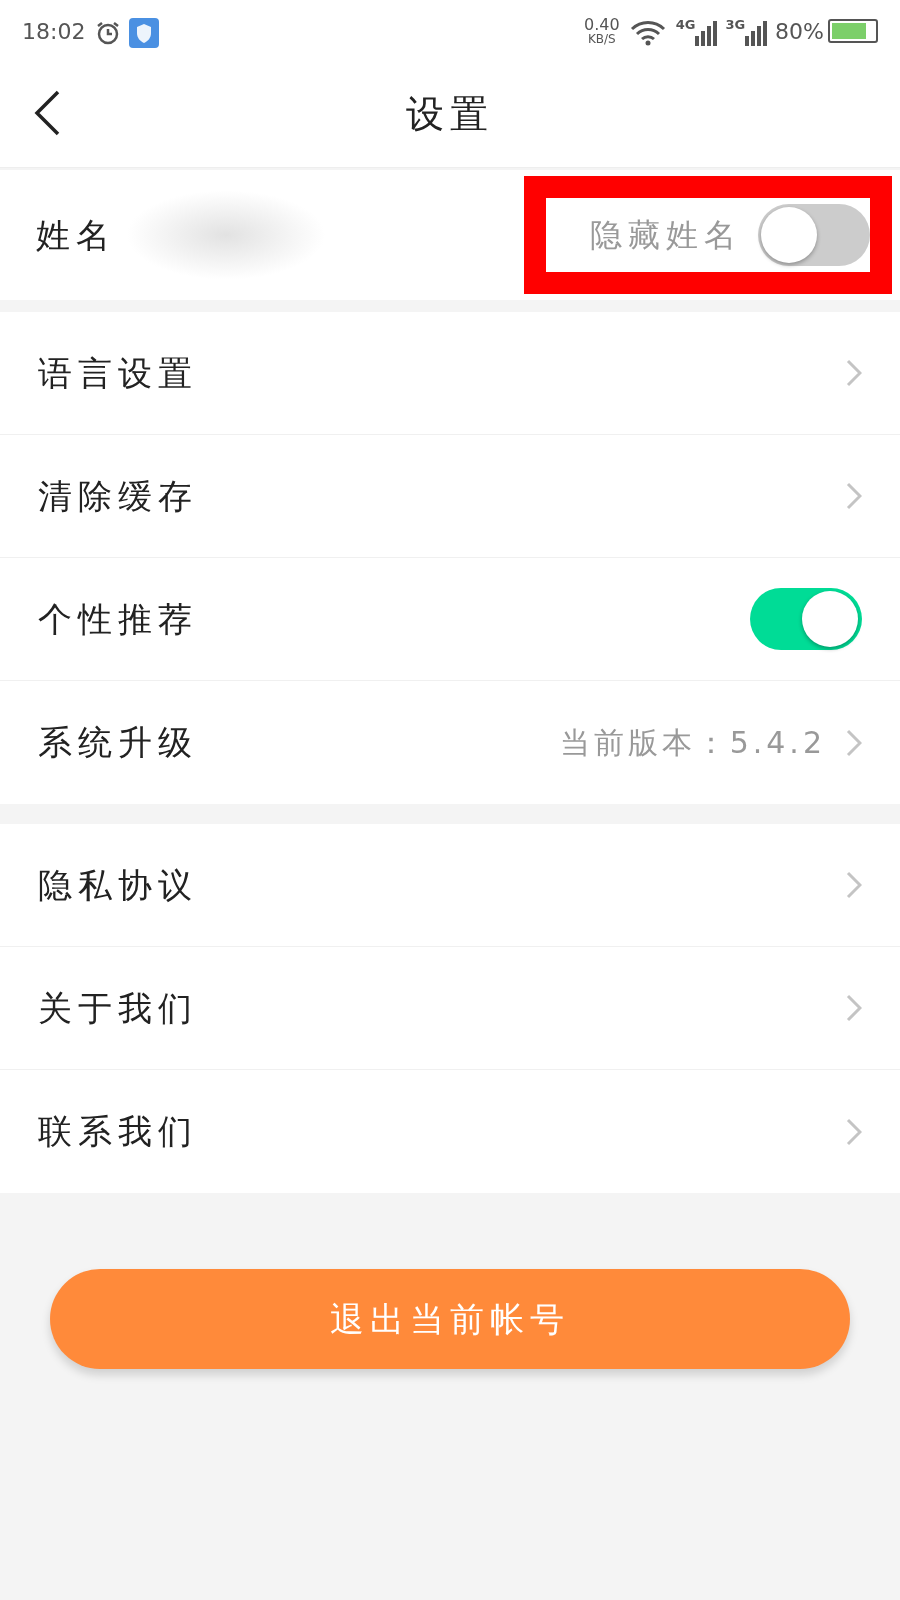  What do you see at coordinates (118, 1131) in the screenshot?
I see `row-label: 联系我们` at bounding box center [118, 1131].